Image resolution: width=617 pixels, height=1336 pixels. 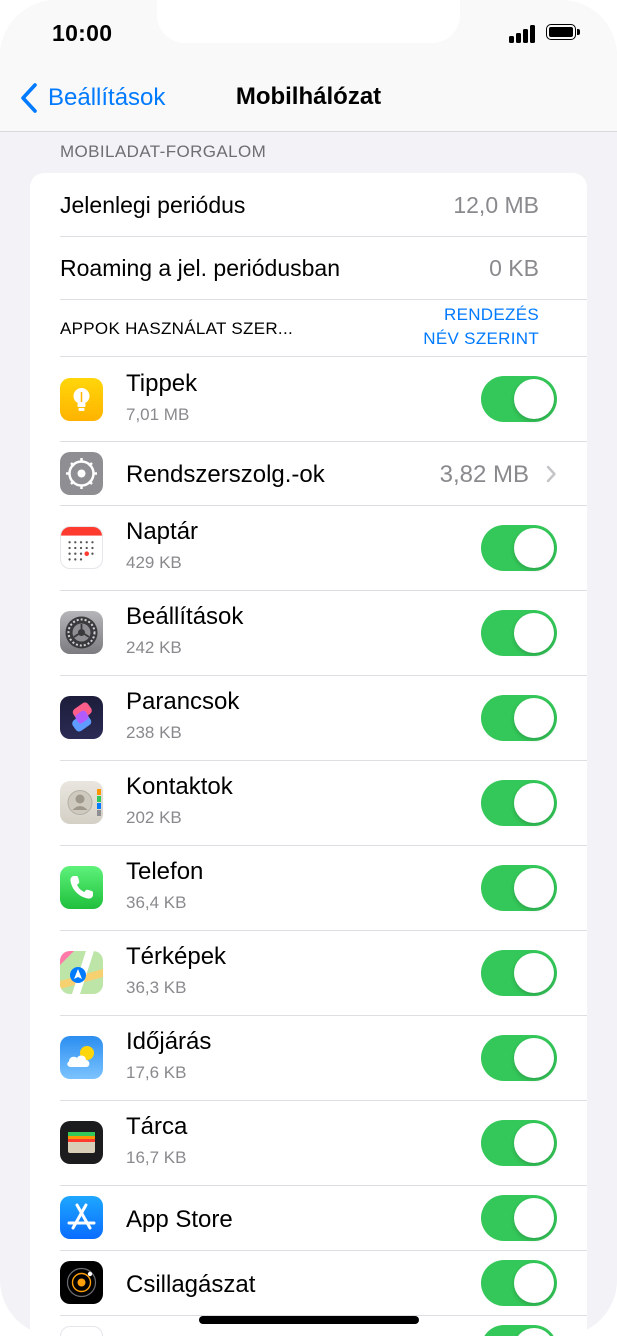 What do you see at coordinates (514, 268) in the screenshot?
I see `roaming-period-value: 0 KB` at bounding box center [514, 268].